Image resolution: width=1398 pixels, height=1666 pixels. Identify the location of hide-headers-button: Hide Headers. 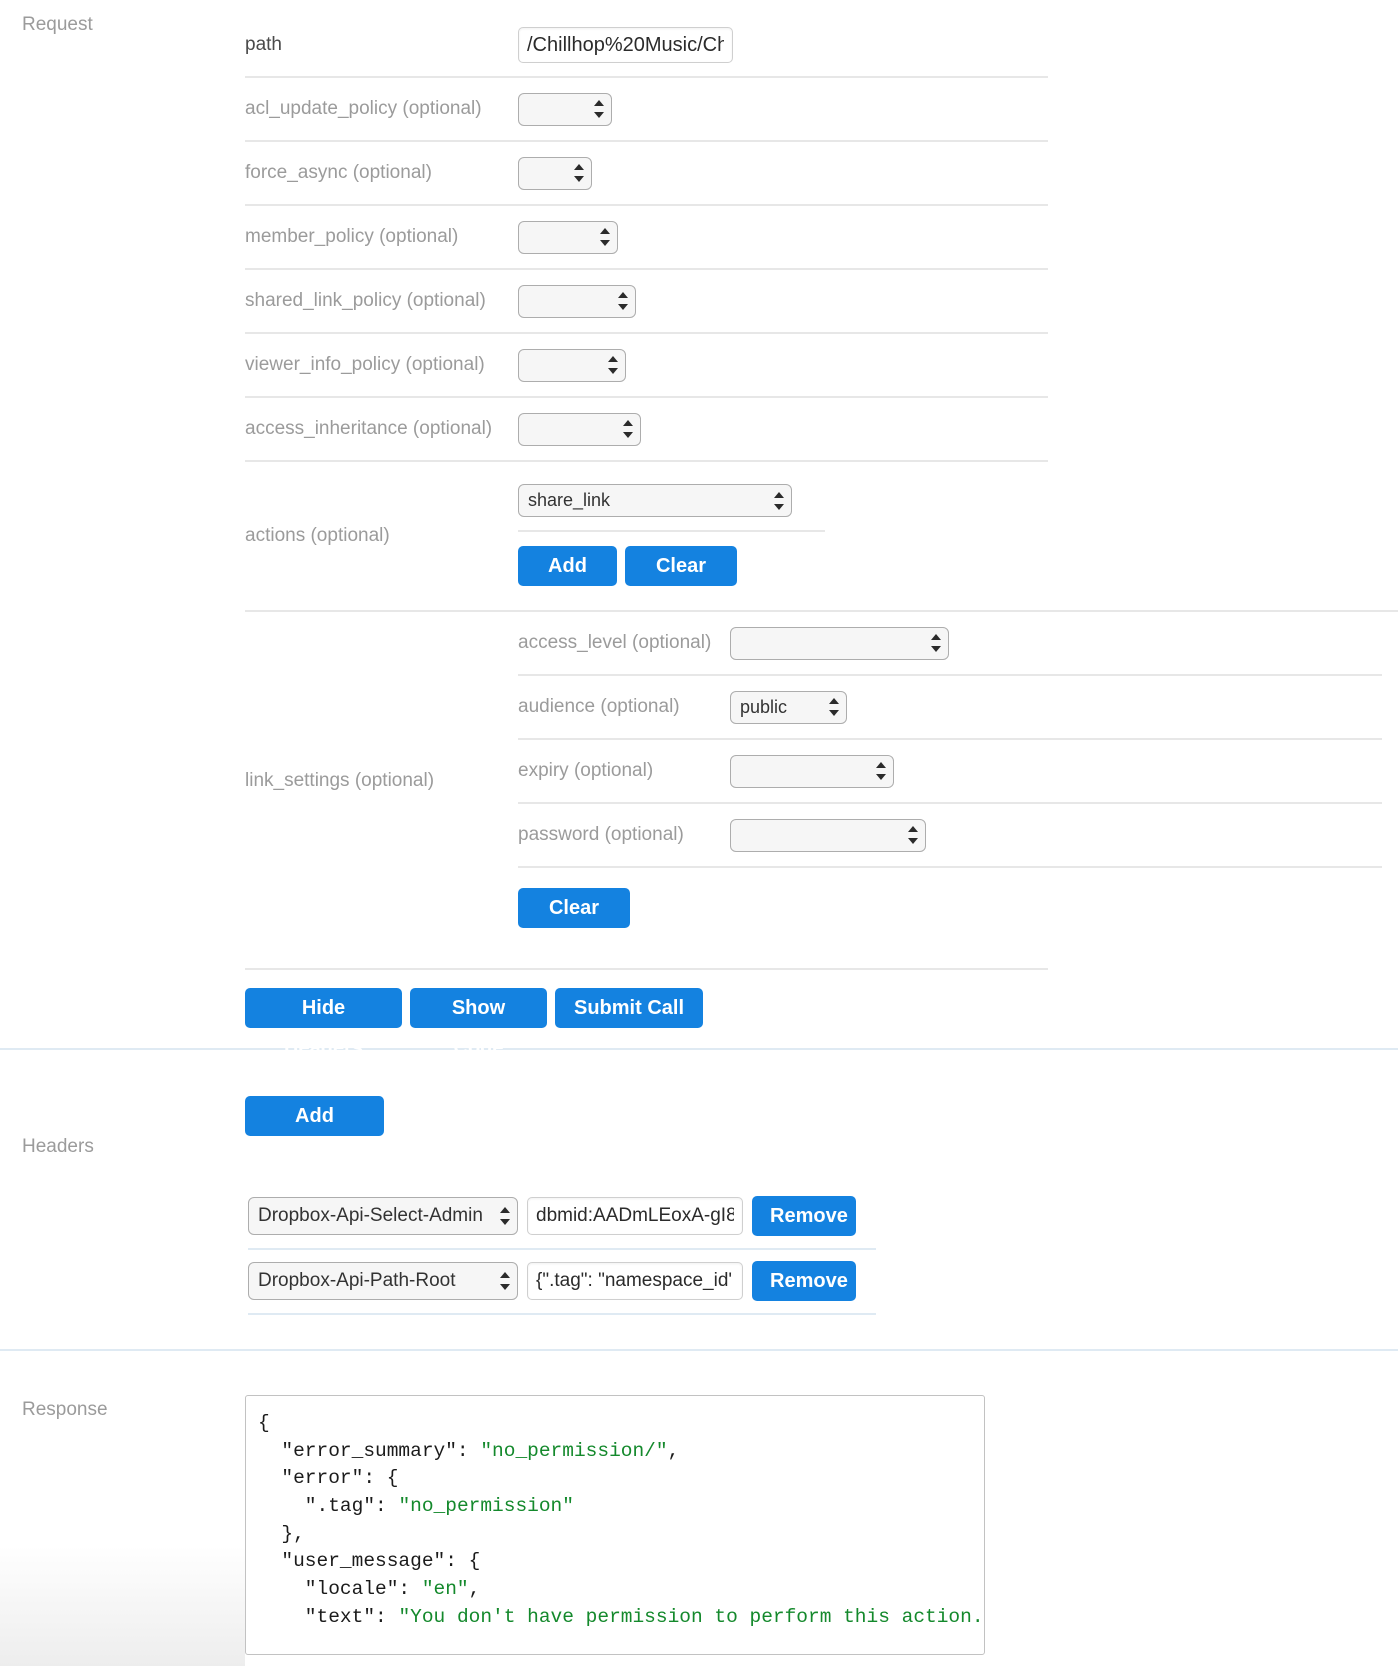
(323, 1023).